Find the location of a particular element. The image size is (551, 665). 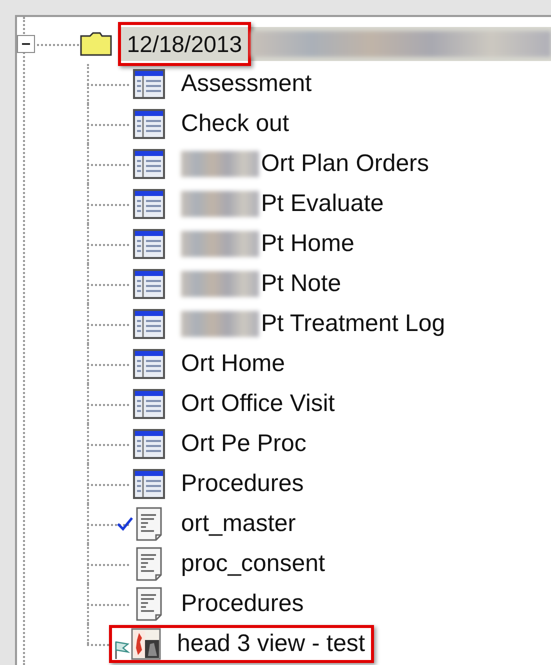

tree-item-label: Pt Evaluate is located at coordinates (322, 204).